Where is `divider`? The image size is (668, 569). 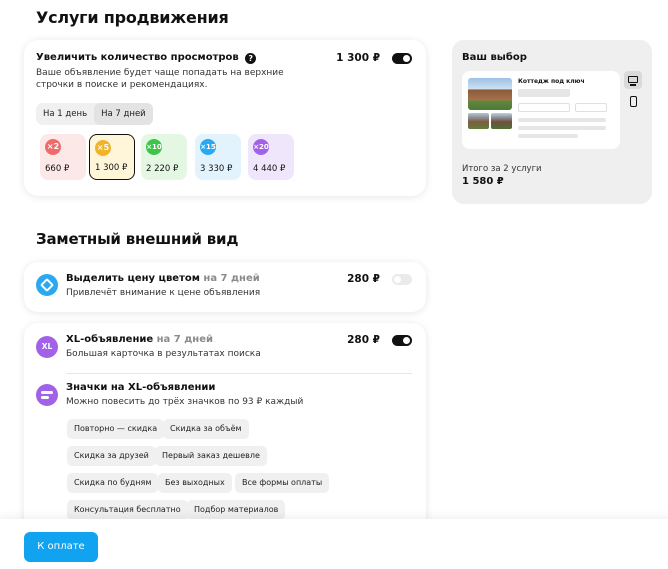 divider is located at coordinates (239, 373).